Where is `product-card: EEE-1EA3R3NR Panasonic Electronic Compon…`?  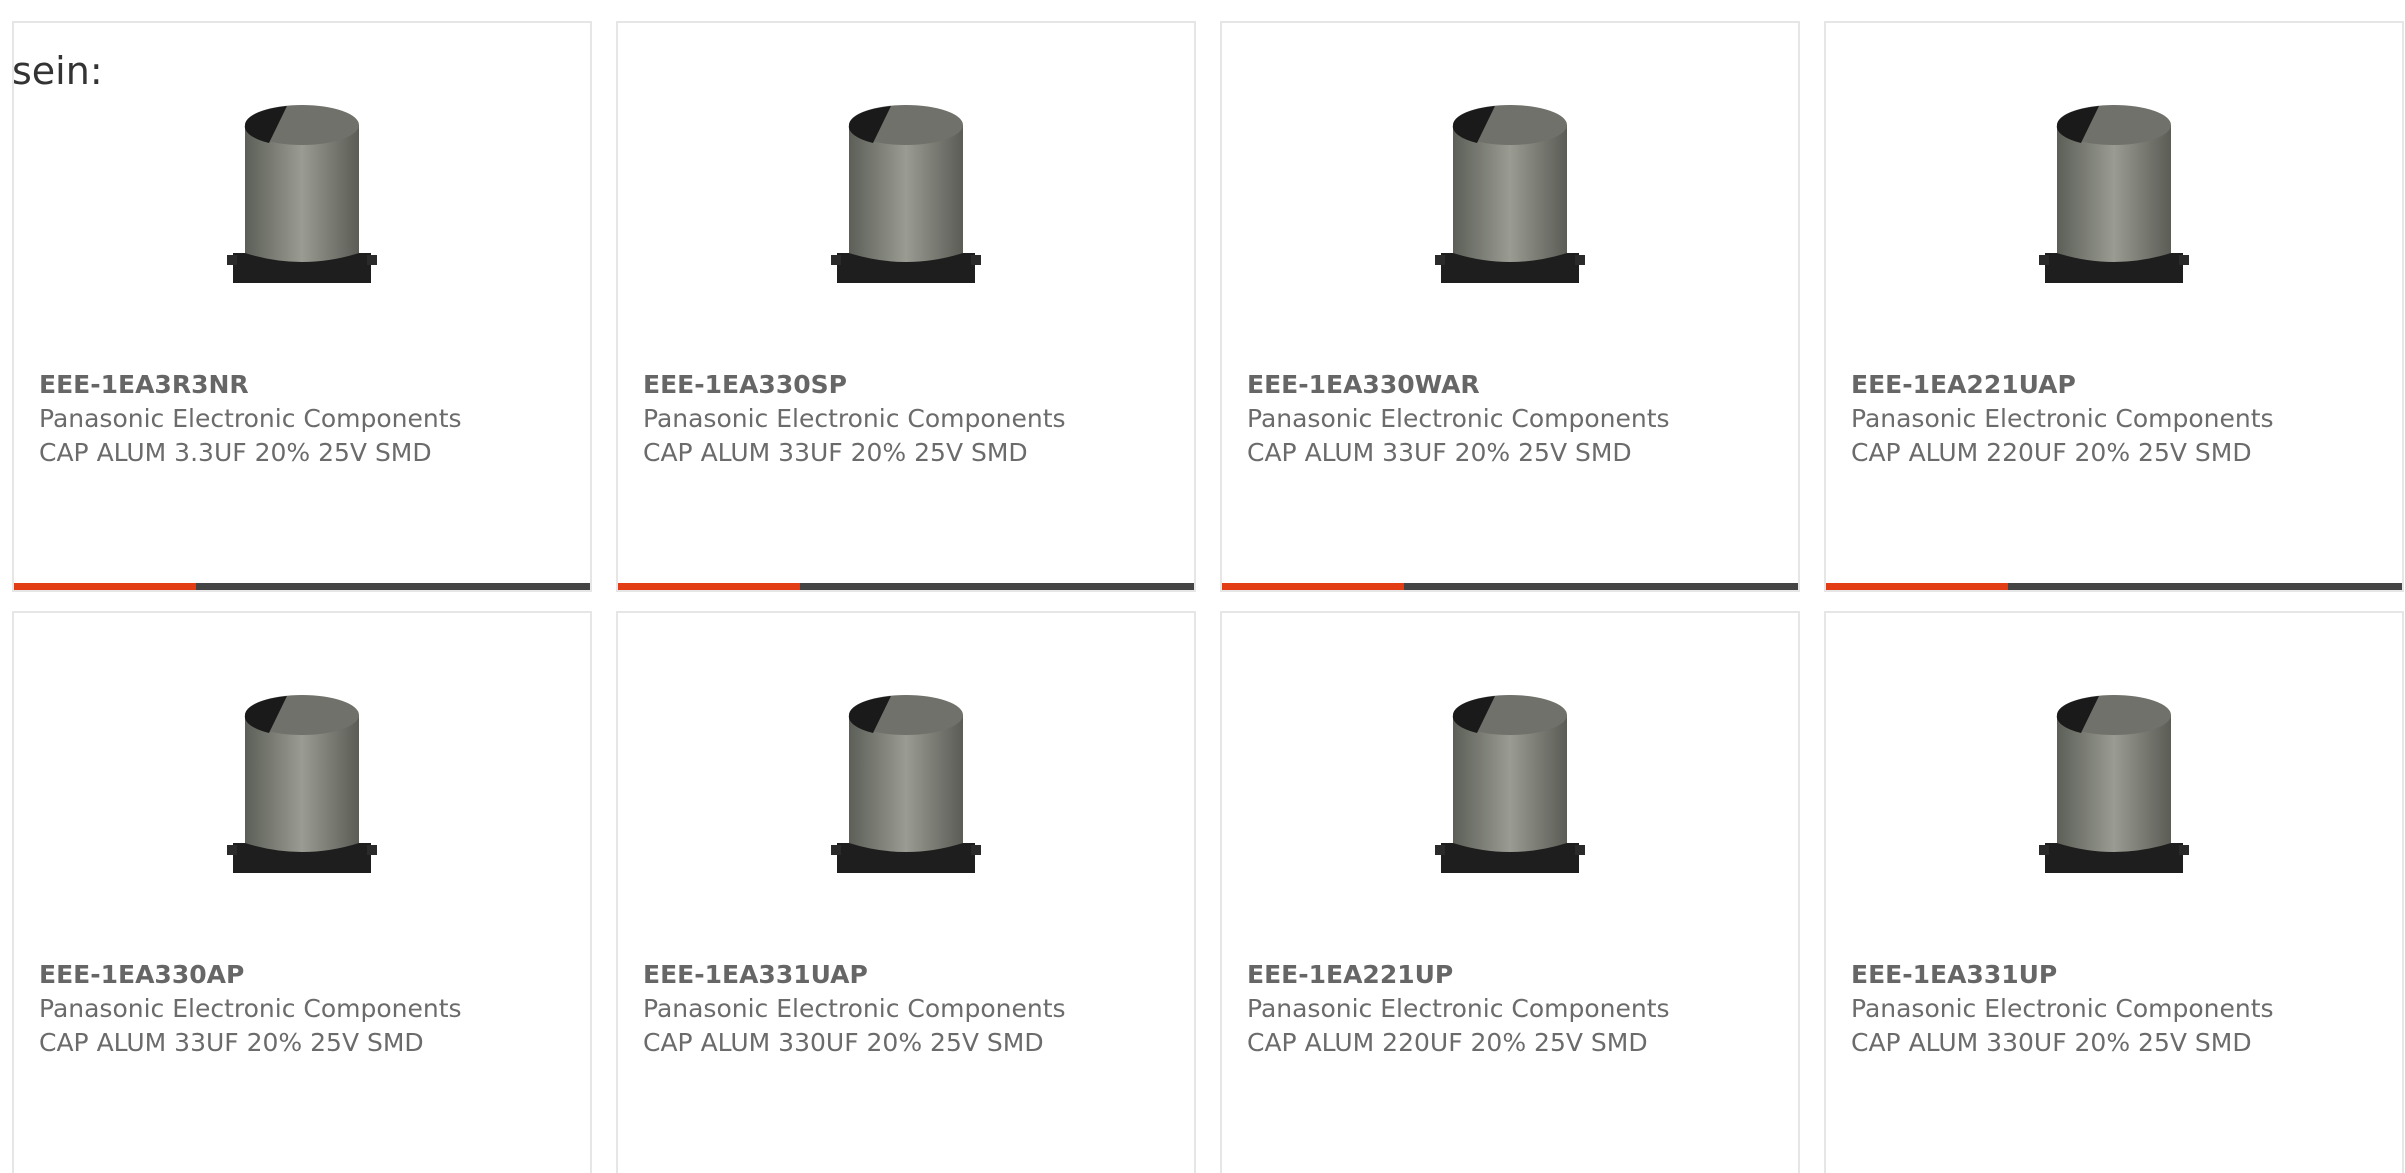
product-card: EEE-1EA3R3NR Panasonic Electronic Compon… is located at coordinates (302, 306).